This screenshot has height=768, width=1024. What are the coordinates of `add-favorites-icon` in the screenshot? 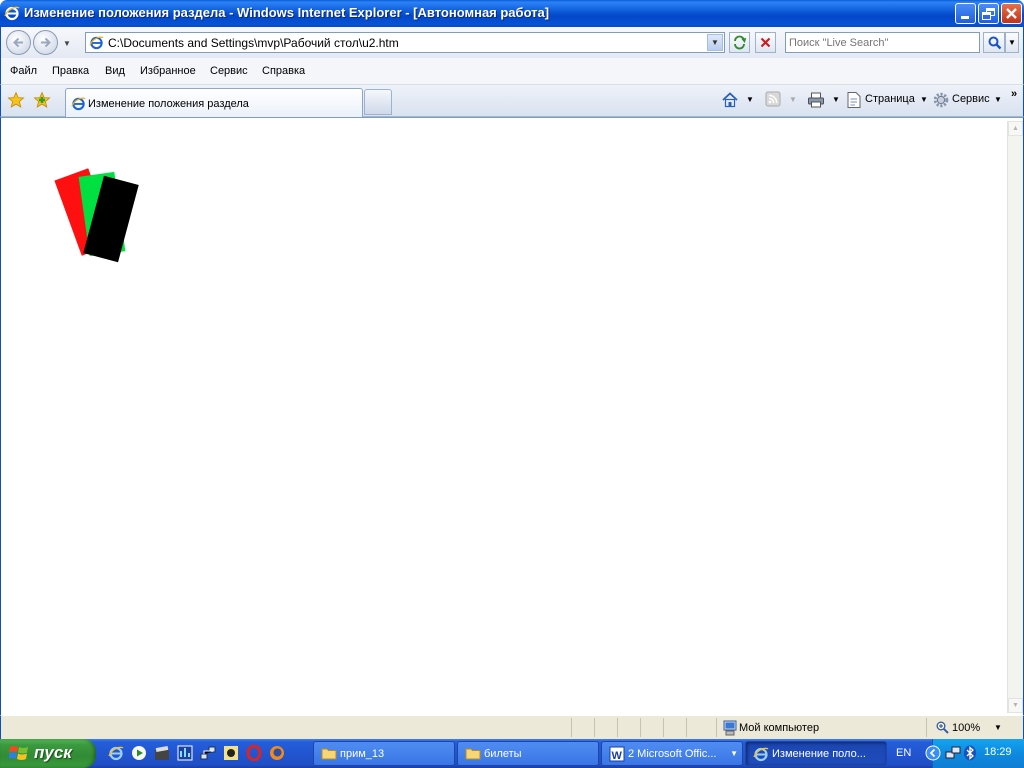 It's located at (42, 100).